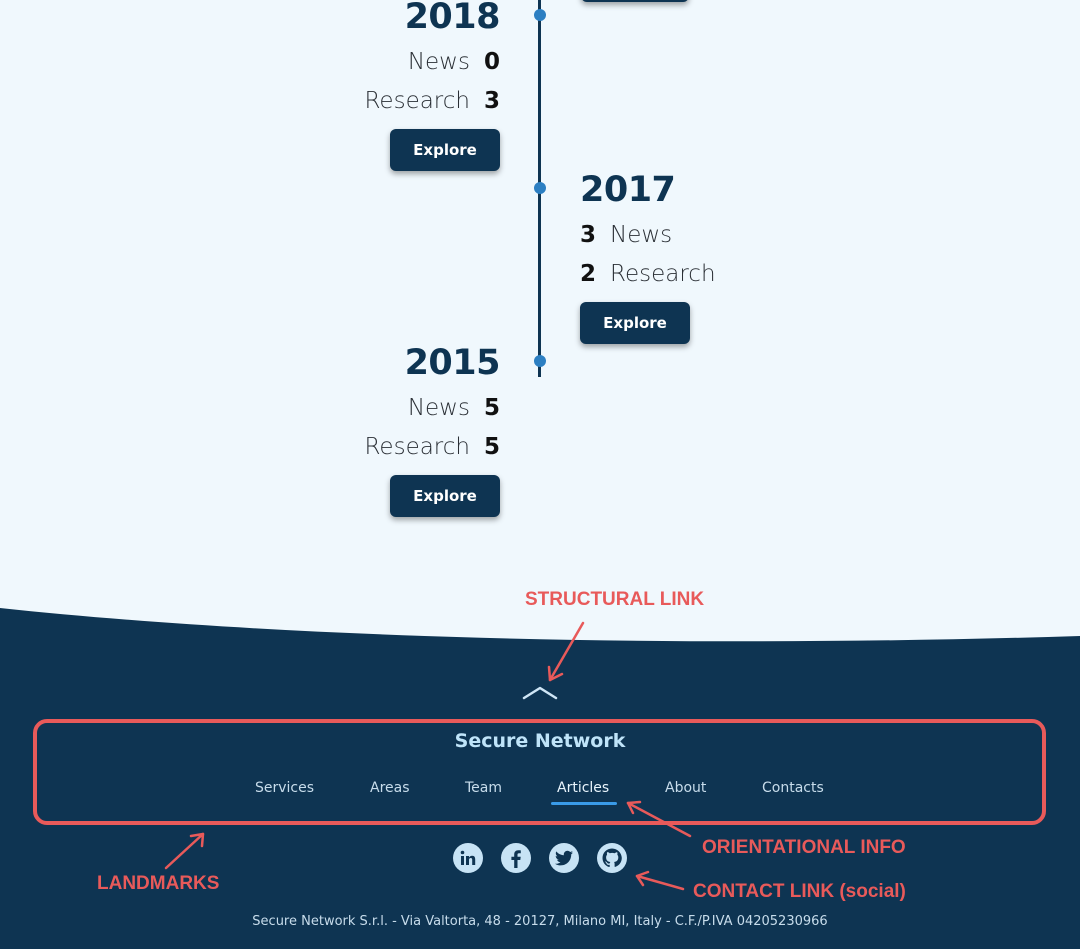  I want to click on research-stat: 2 Research, so click(648, 274).